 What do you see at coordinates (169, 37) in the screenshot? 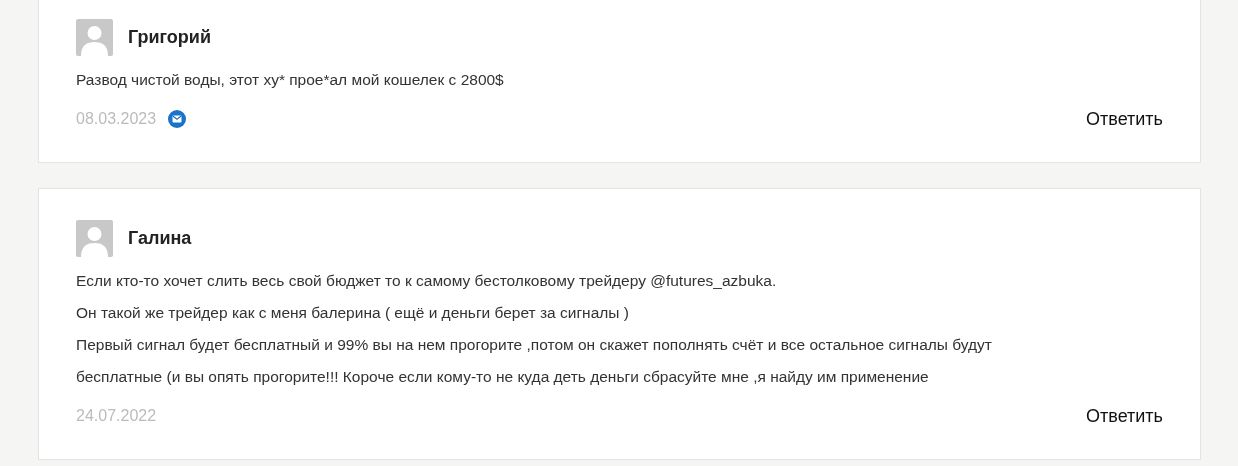
I see `author-name: Григорий` at bounding box center [169, 37].